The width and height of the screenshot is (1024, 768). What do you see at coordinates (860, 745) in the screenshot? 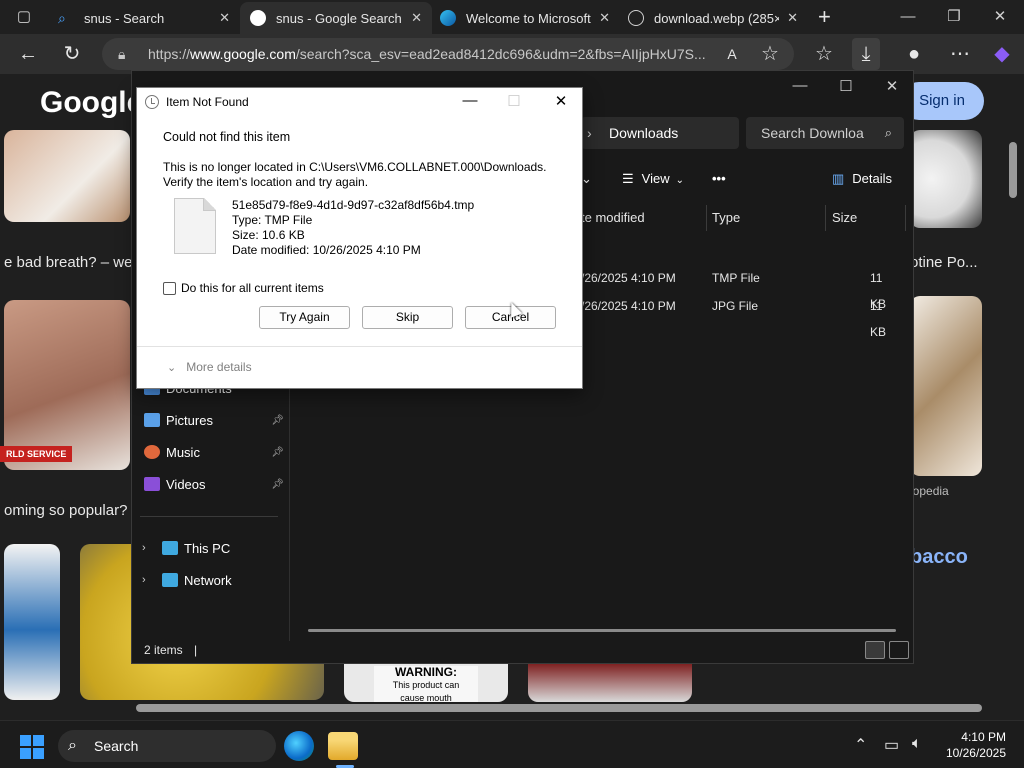
I see `chevron-up-icon: ⌃` at bounding box center [860, 745].